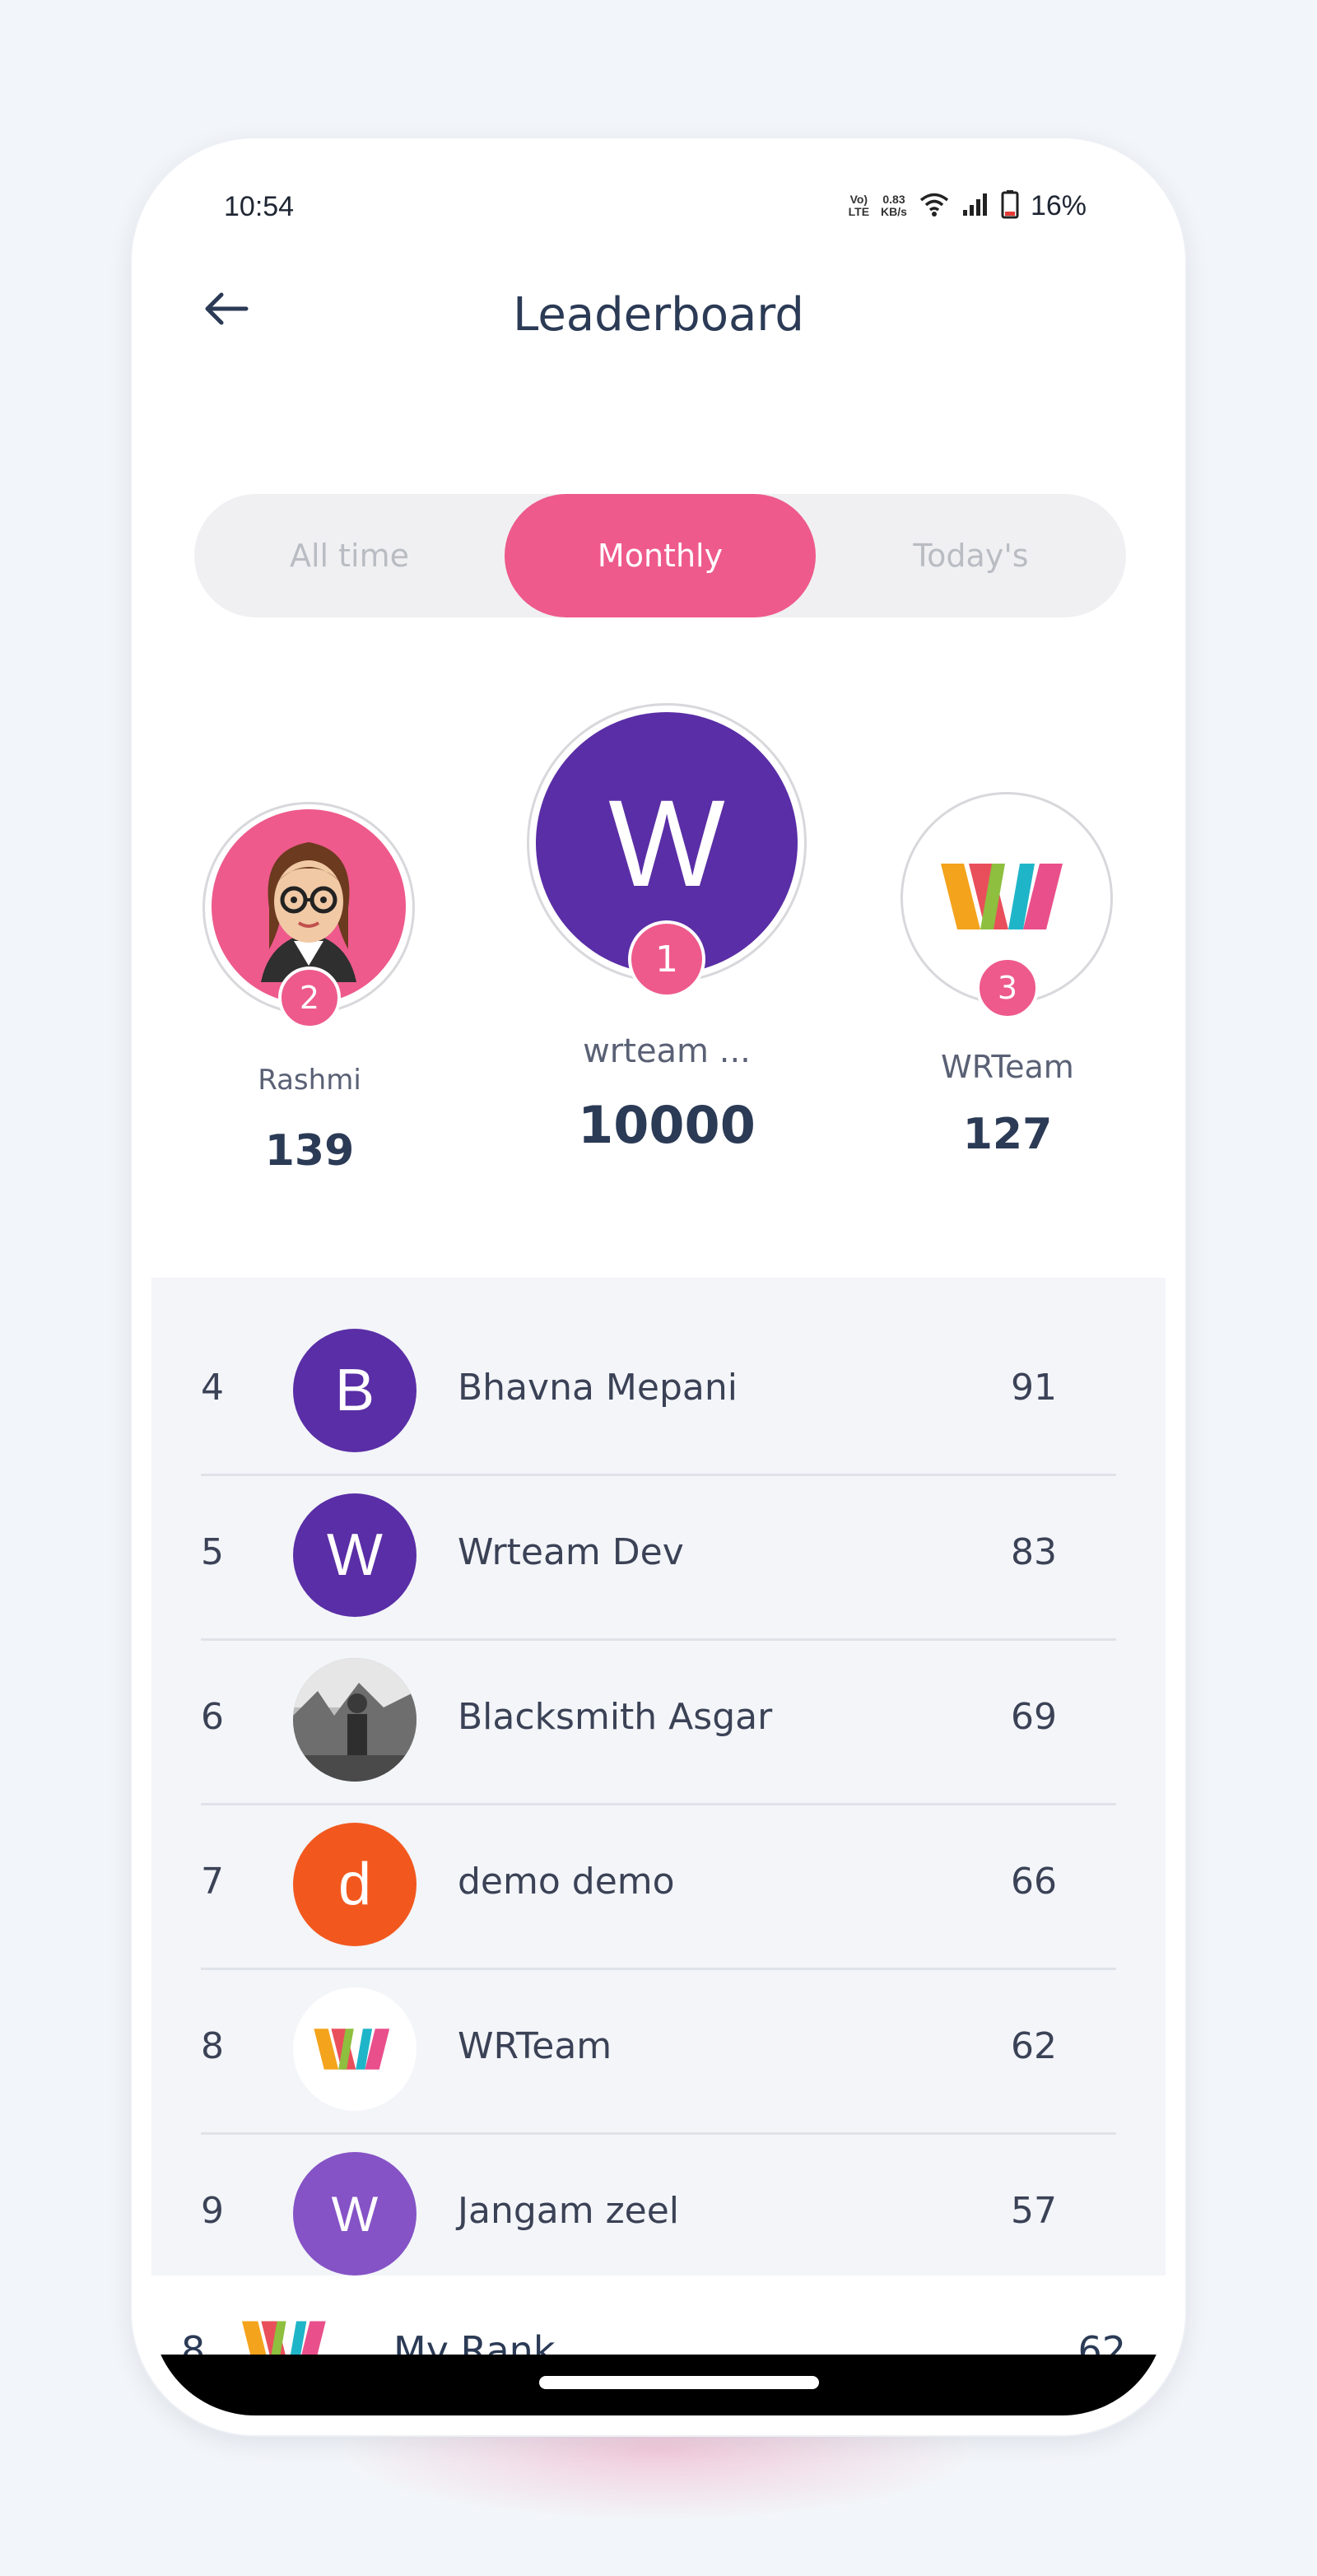 The image size is (1317, 2576). I want to click on network-speed: 0.83 KB/s, so click(894, 205).